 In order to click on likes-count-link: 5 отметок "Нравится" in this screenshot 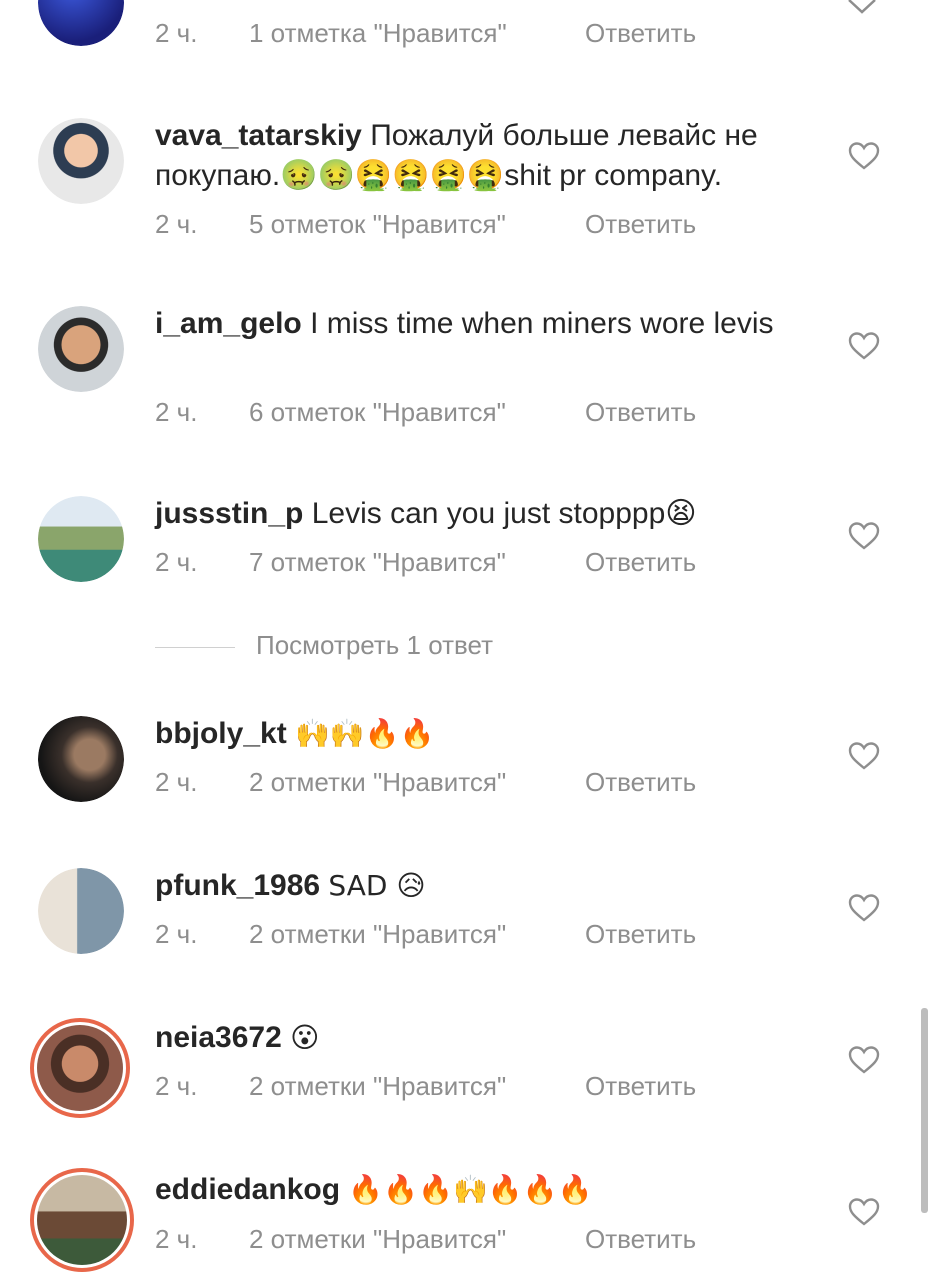, I will do `click(377, 224)`.